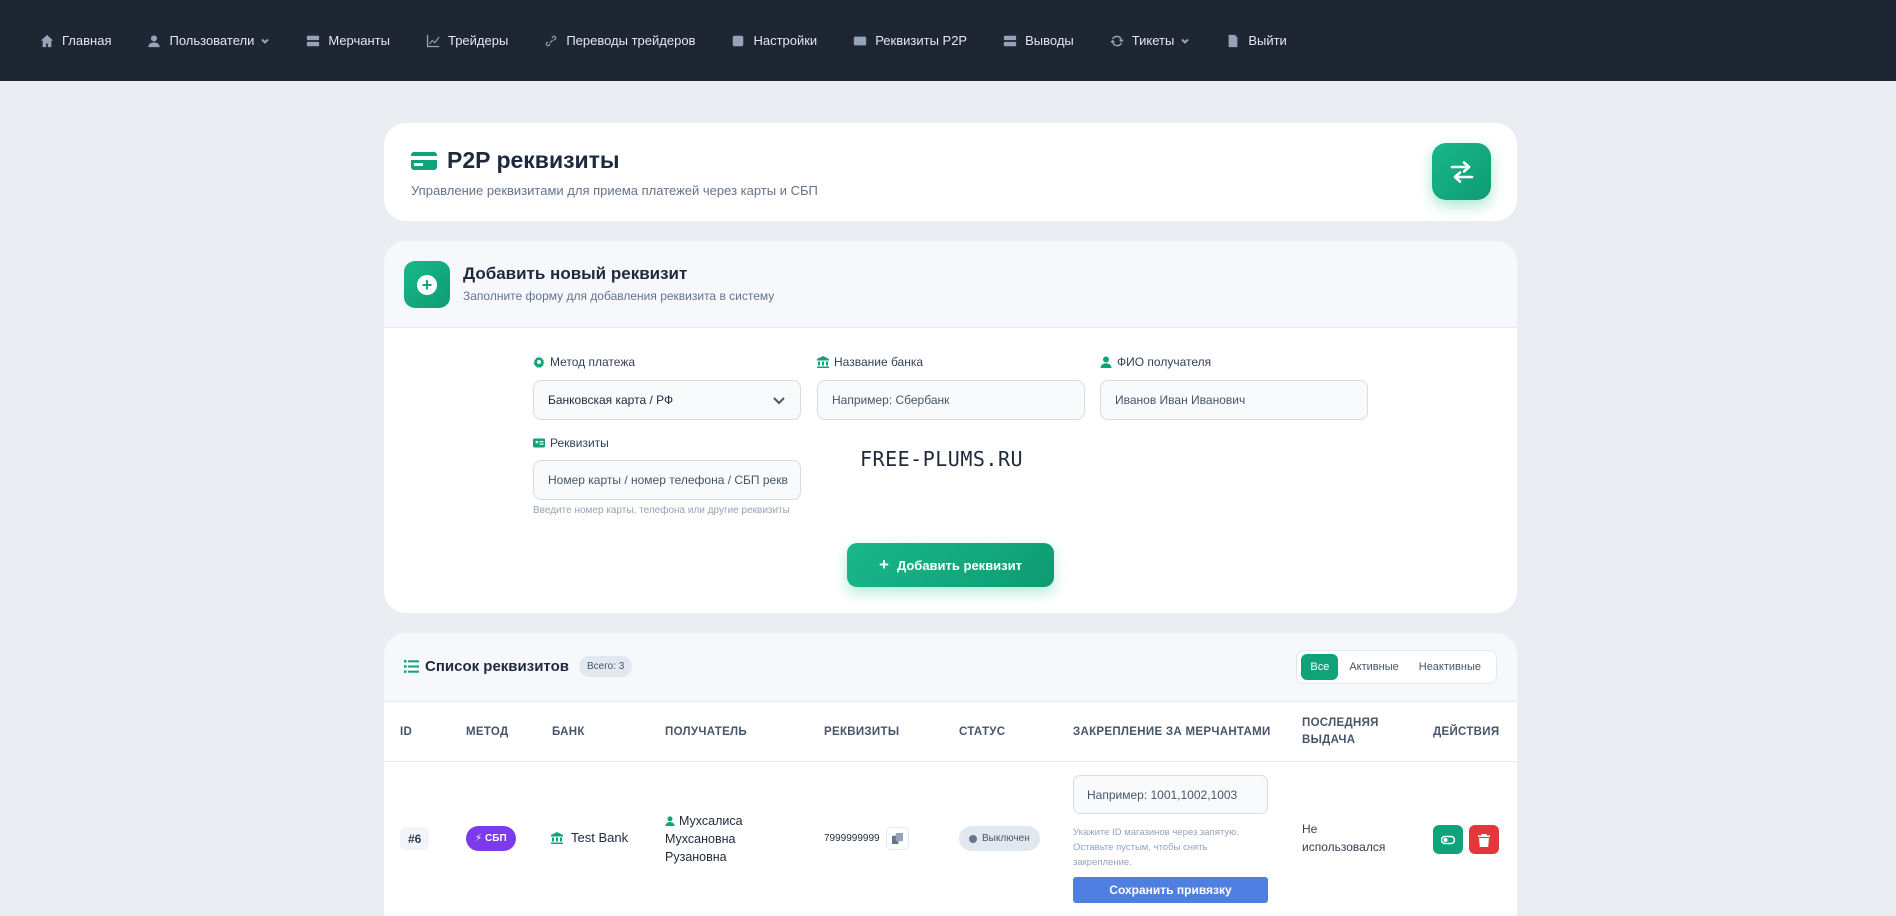  I want to click on method-badge: ⚡ СБП, so click(491, 838).